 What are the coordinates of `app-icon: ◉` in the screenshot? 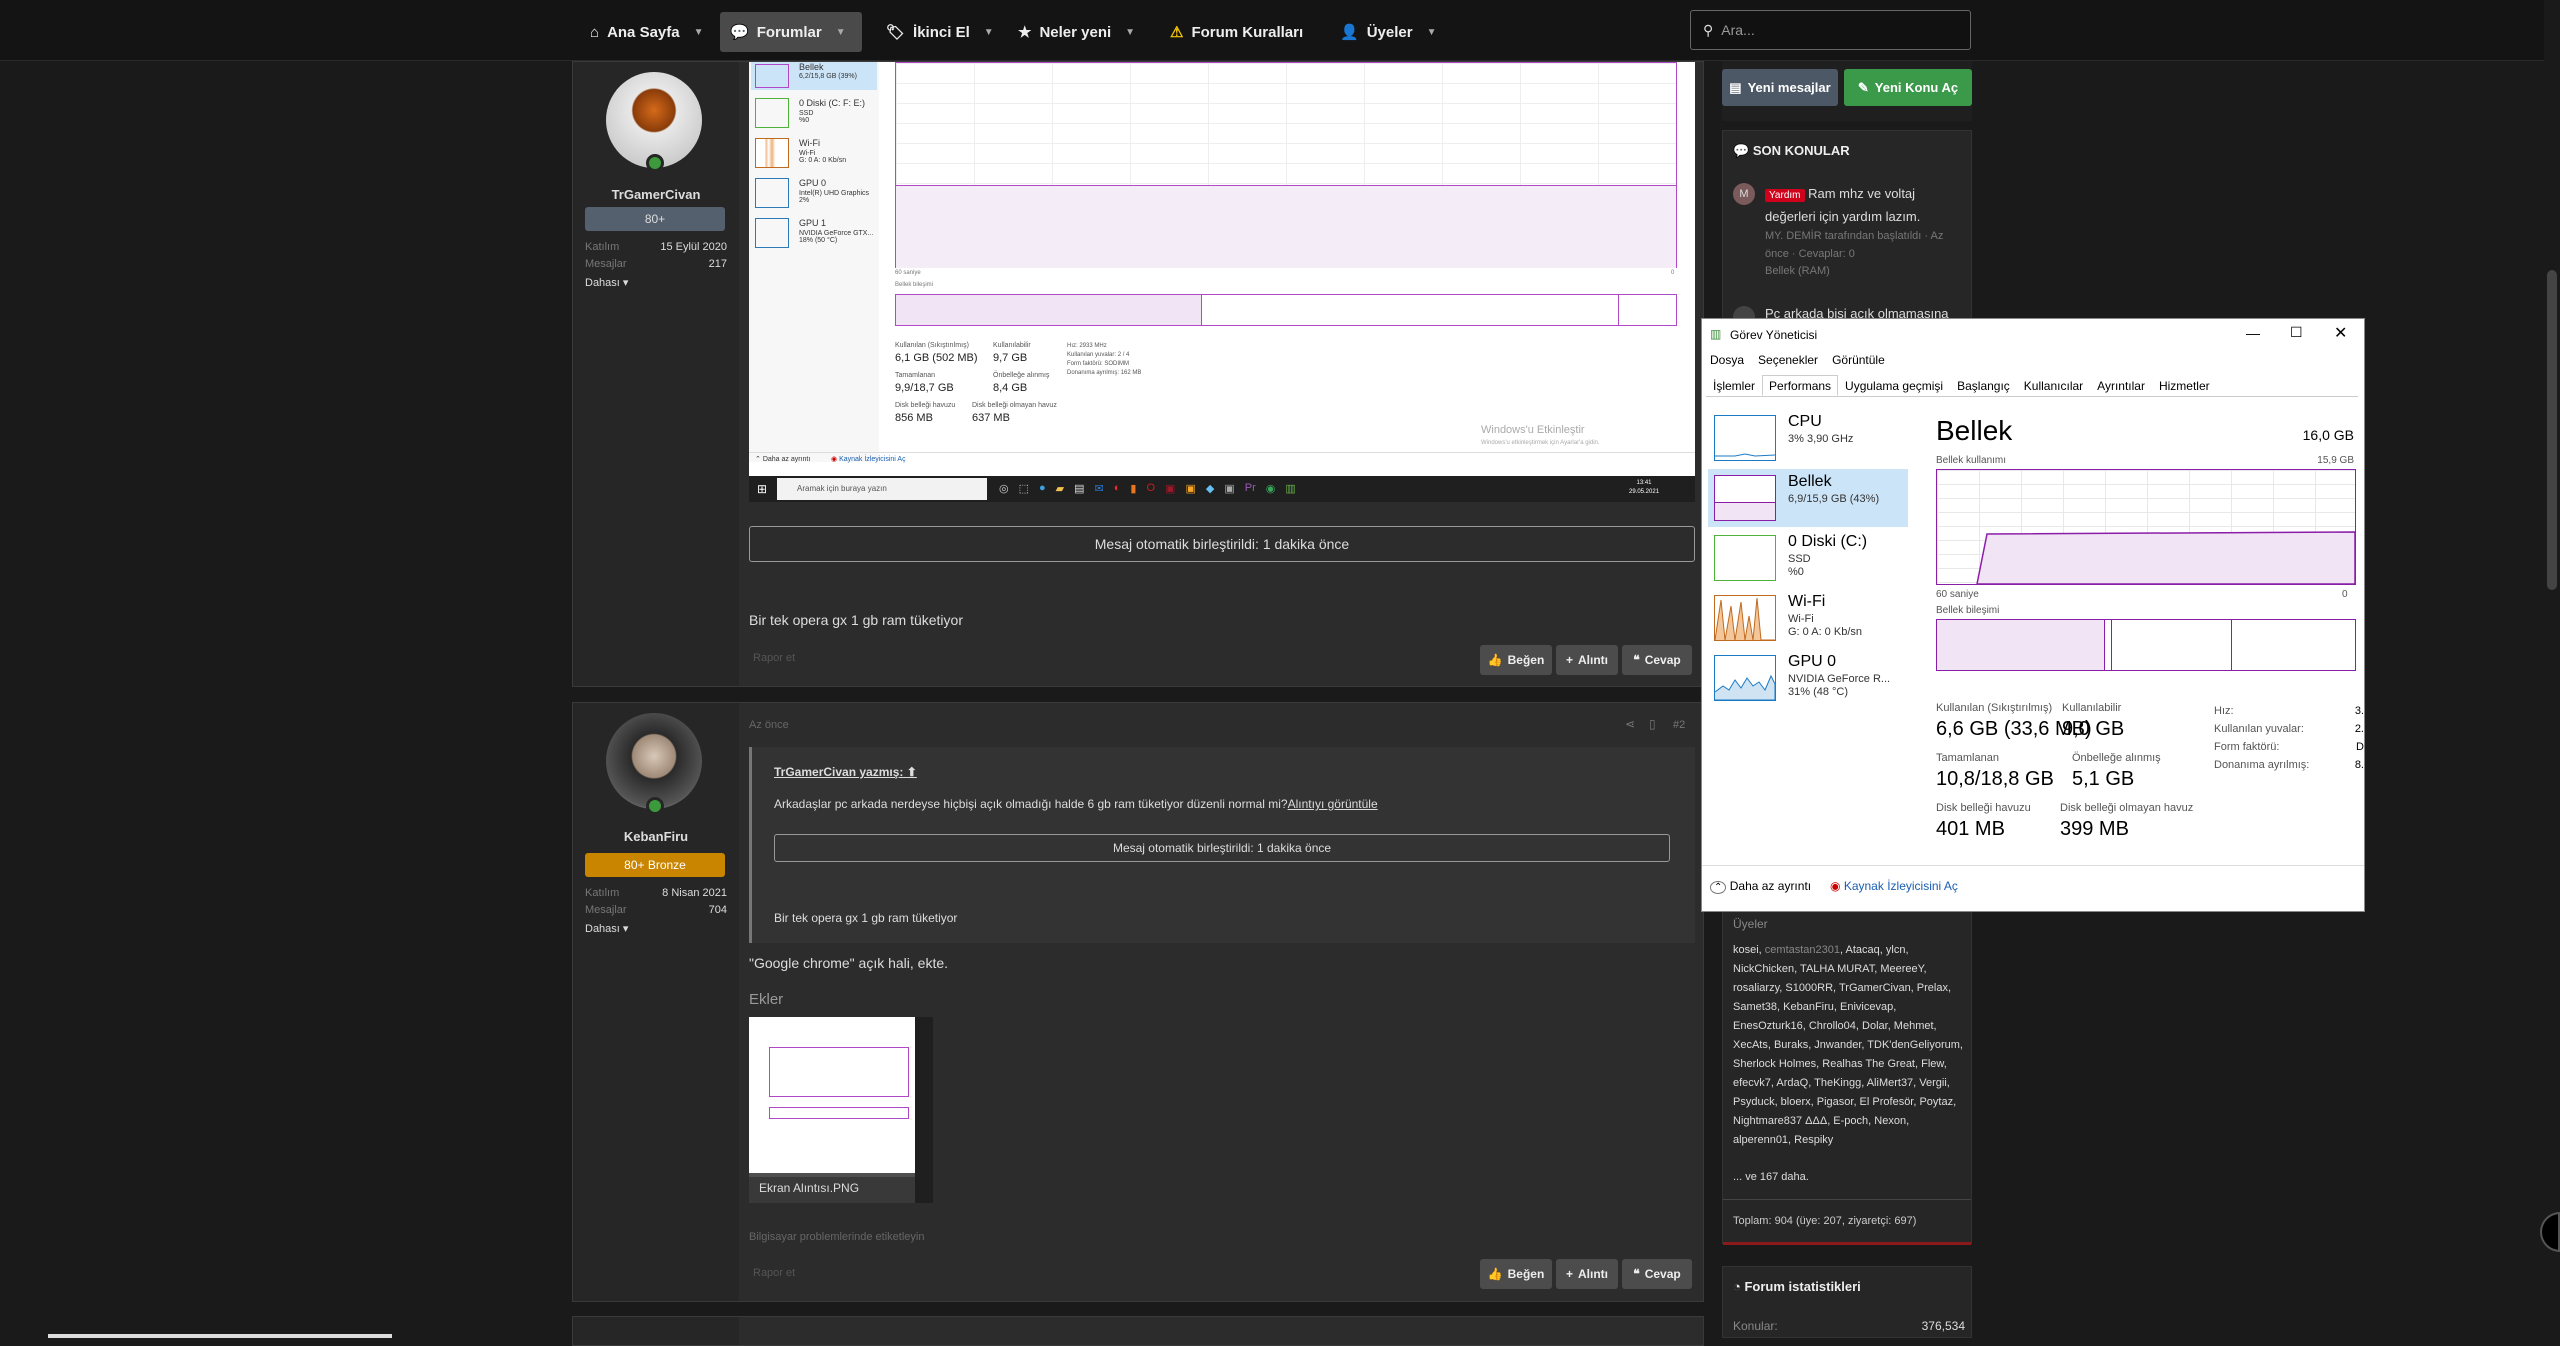 It's located at (1271, 488).